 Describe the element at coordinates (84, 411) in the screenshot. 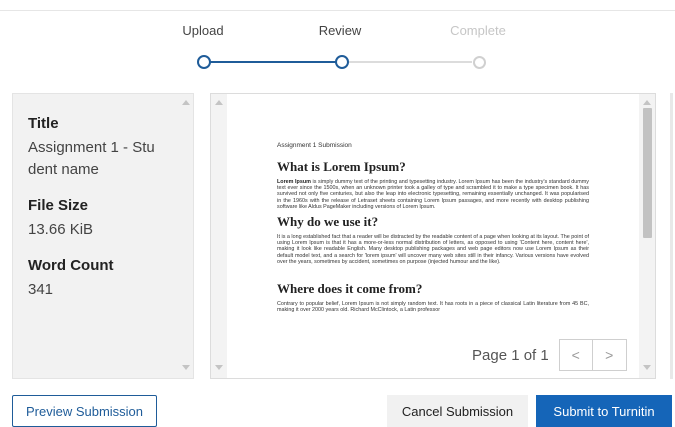

I see `preview-submission-button: Preview Submission` at that location.